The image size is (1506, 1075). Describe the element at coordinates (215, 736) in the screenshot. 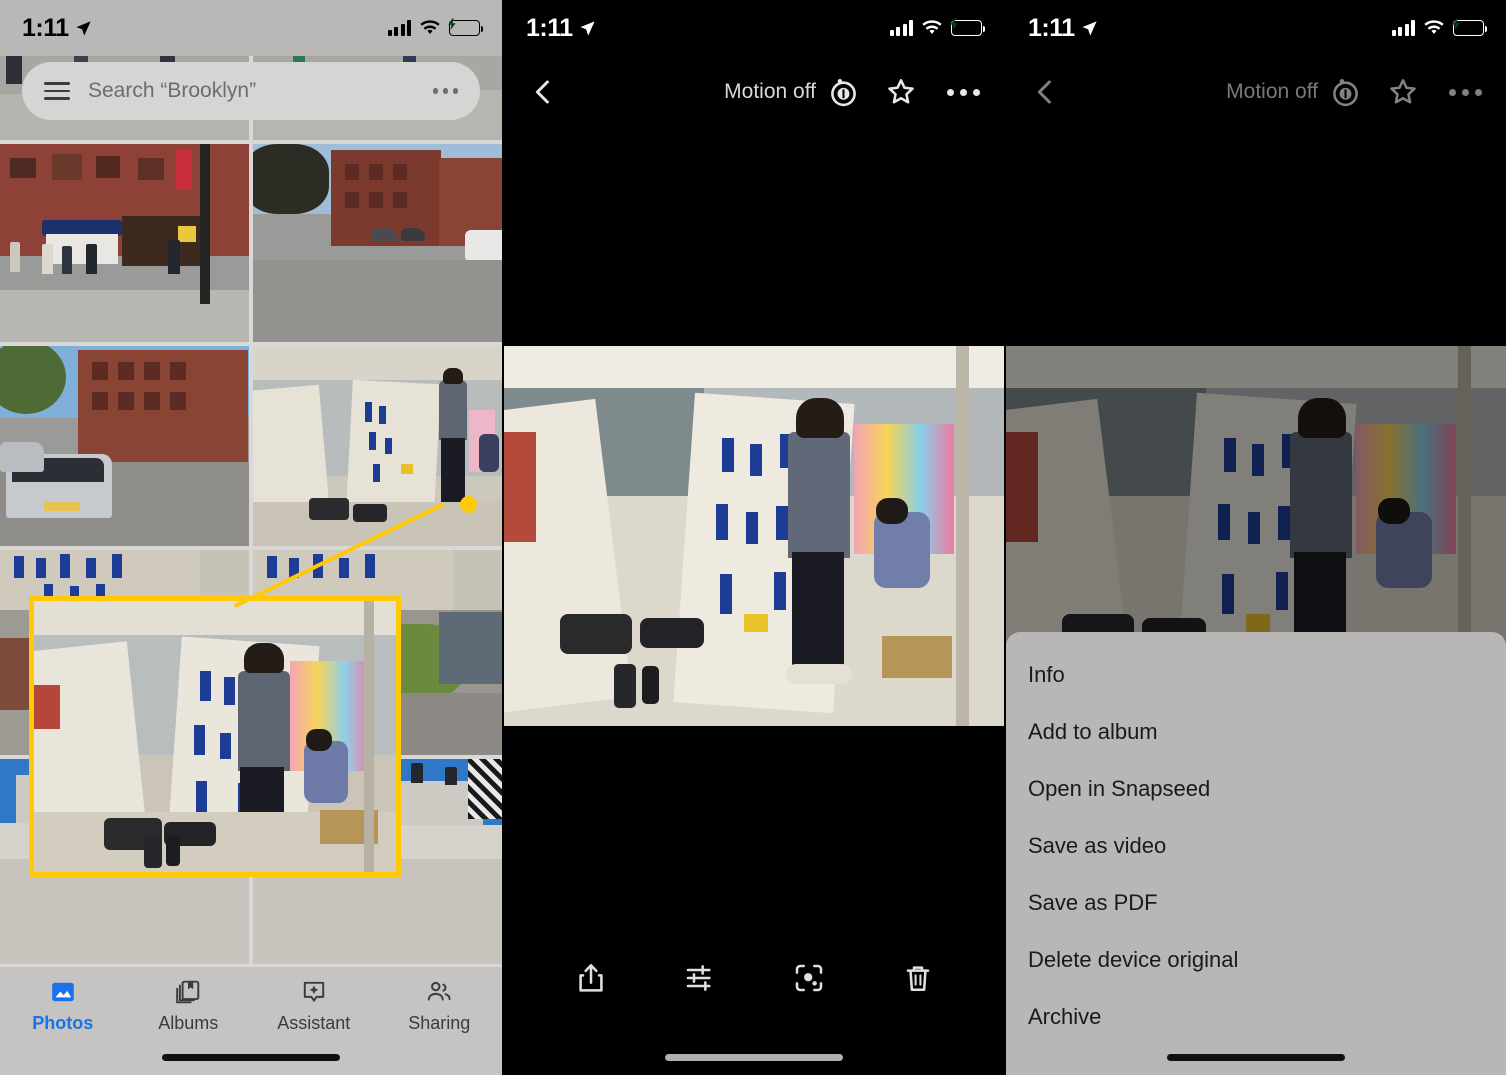

I see `highlighted-photo-box` at that location.